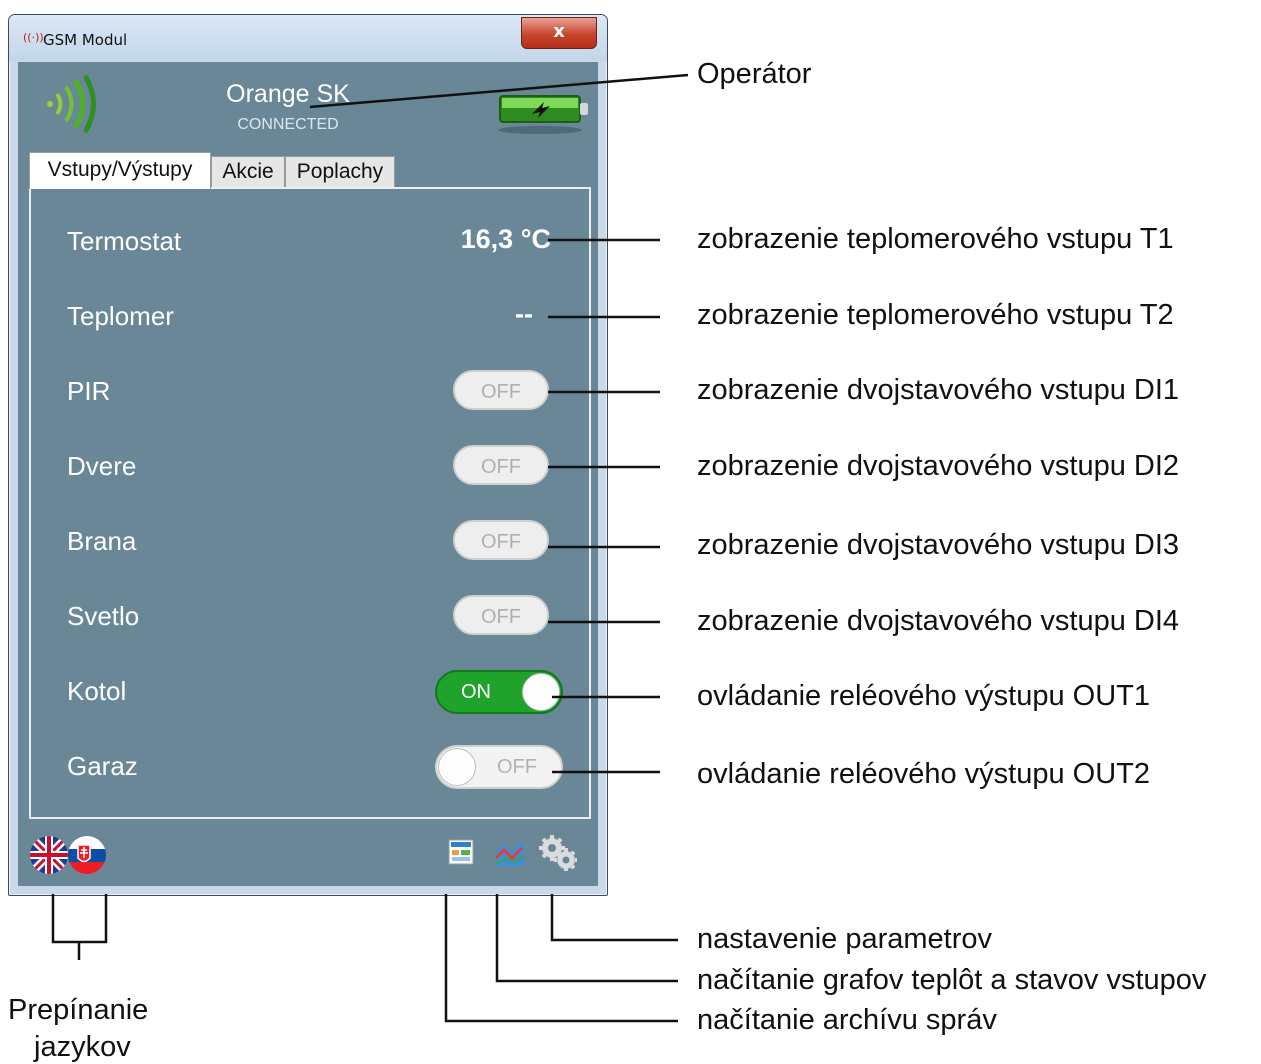 The height and width of the screenshot is (1064, 1261). I want to click on annotation-out2: ovládanie reléového výstupu OUT2, so click(923, 774).